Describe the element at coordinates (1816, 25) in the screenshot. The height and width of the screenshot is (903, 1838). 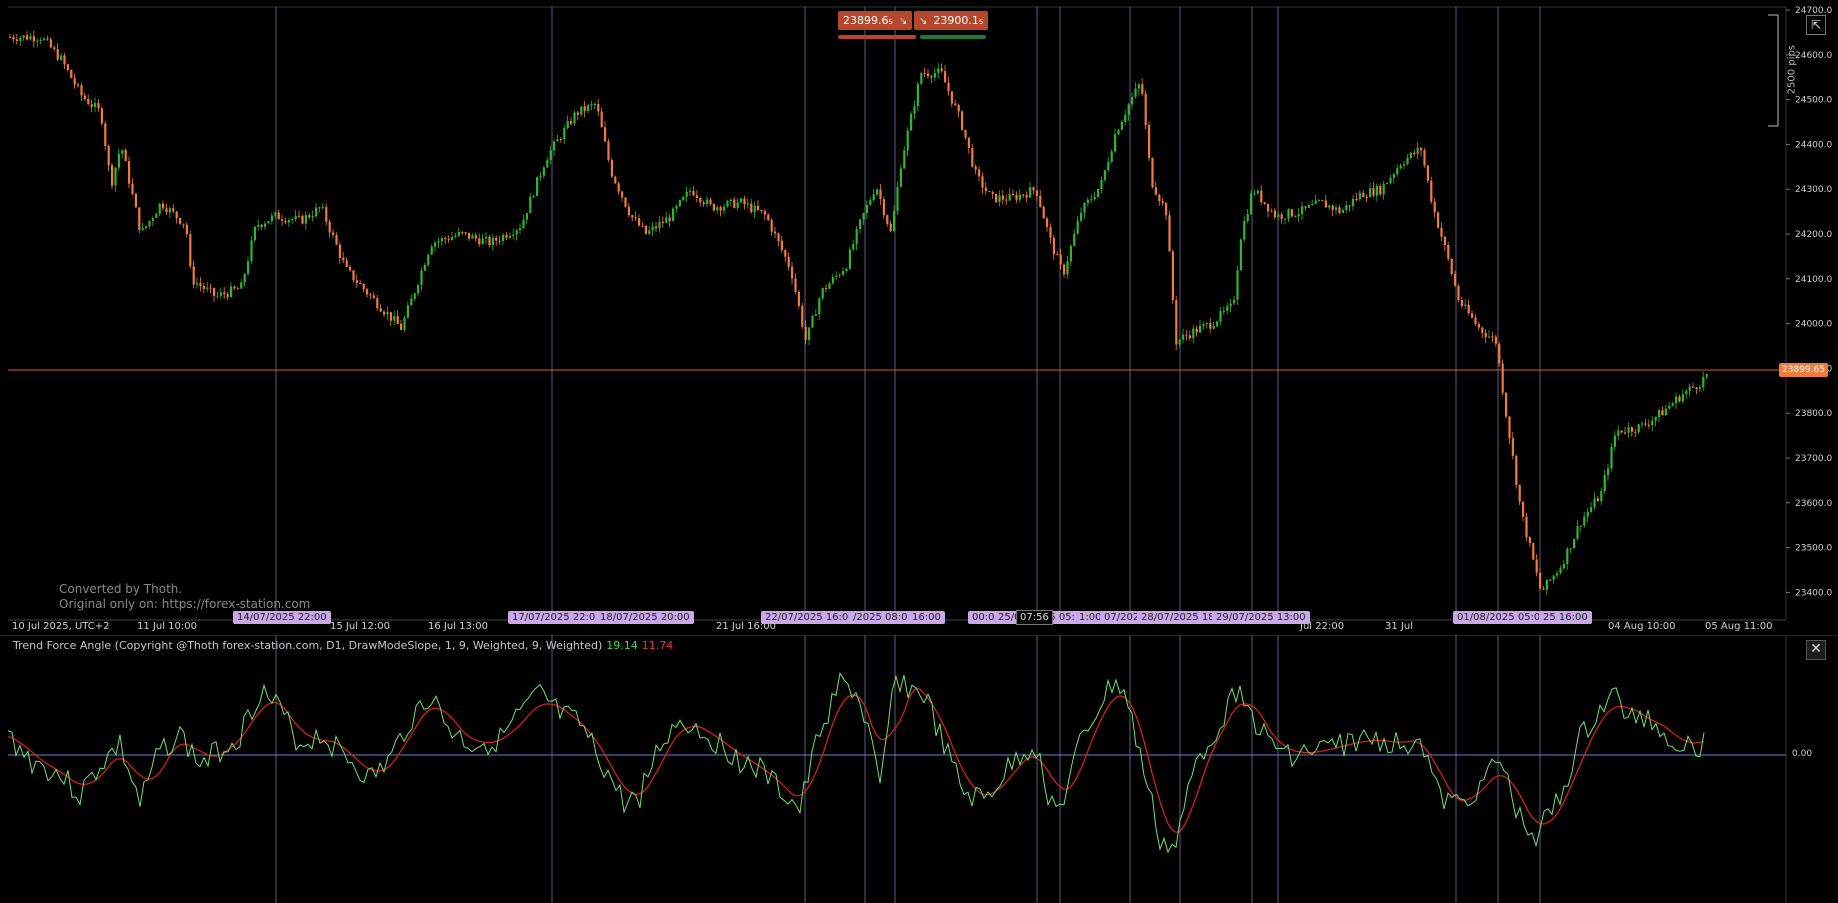
I see `detach-chart-button: ⇱` at that location.